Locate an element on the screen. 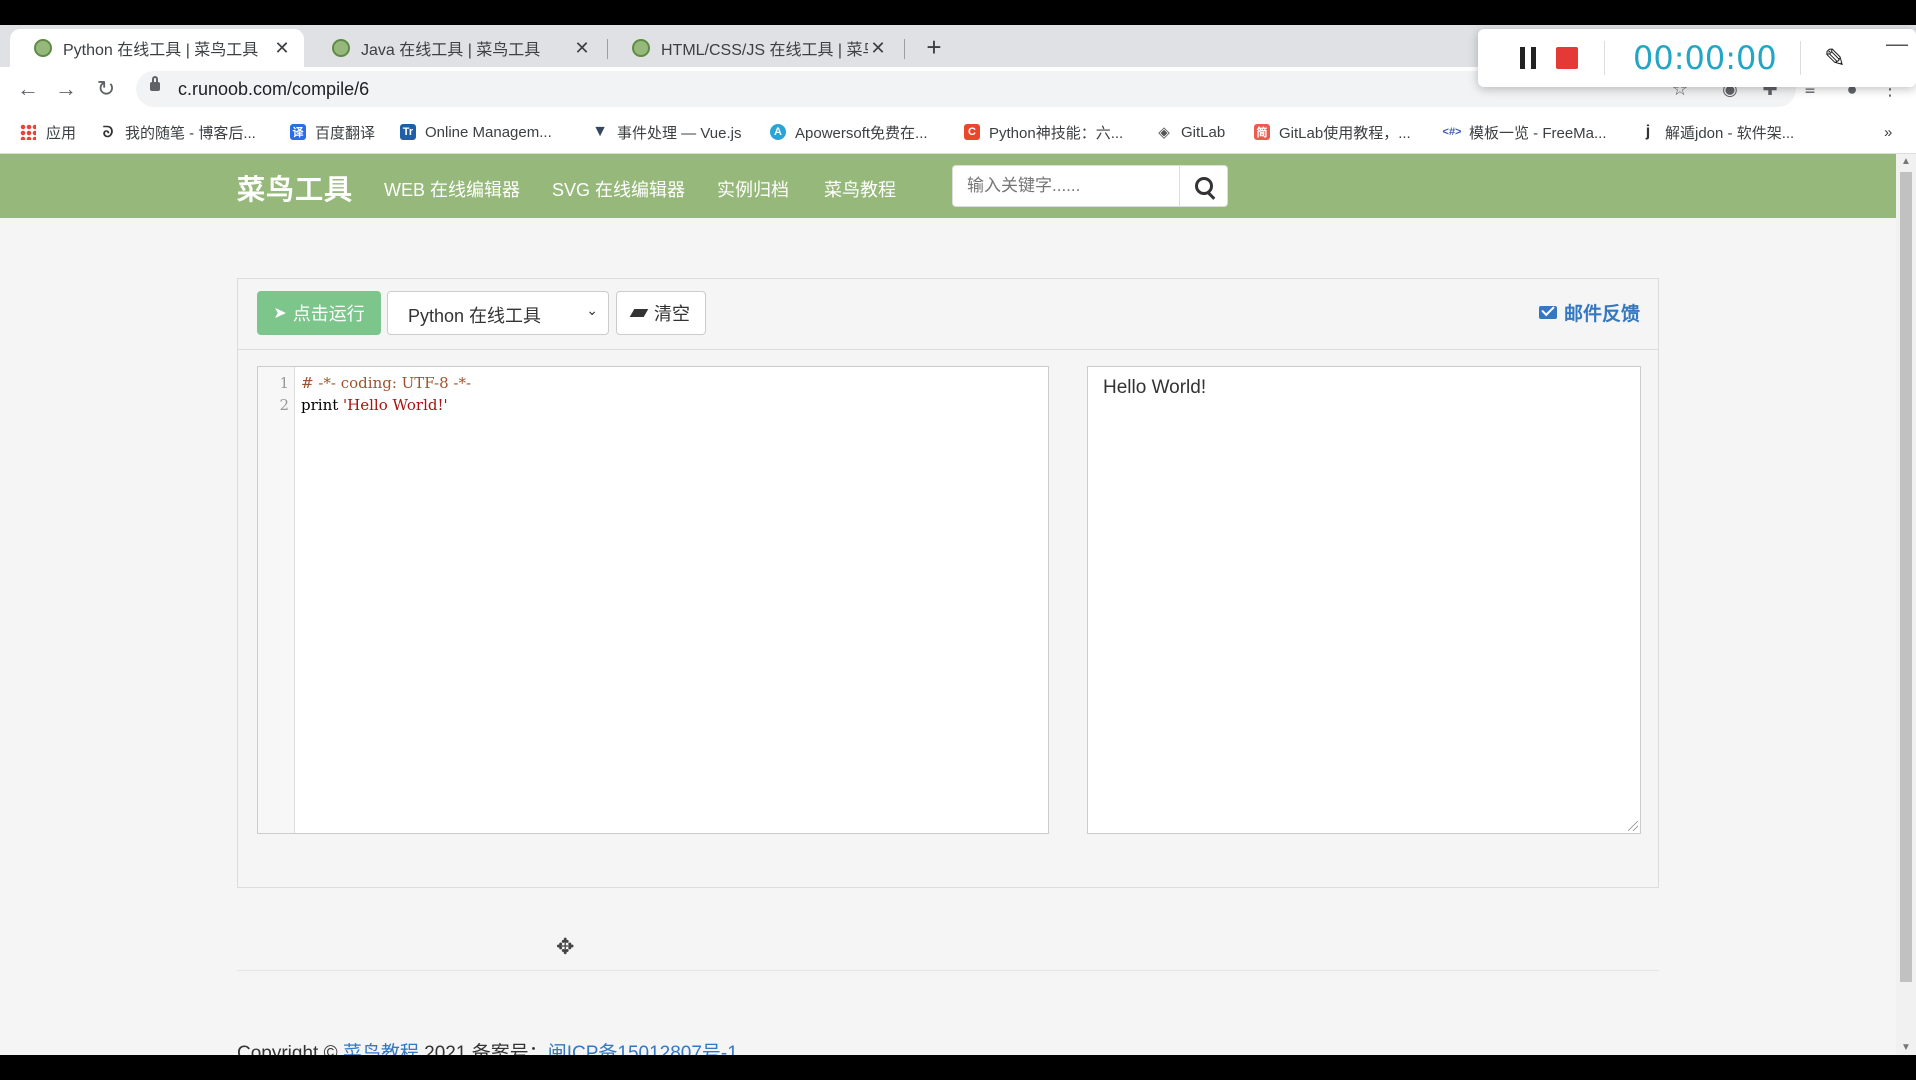  run-button: ➤ 点击运行 is located at coordinates (319, 313).